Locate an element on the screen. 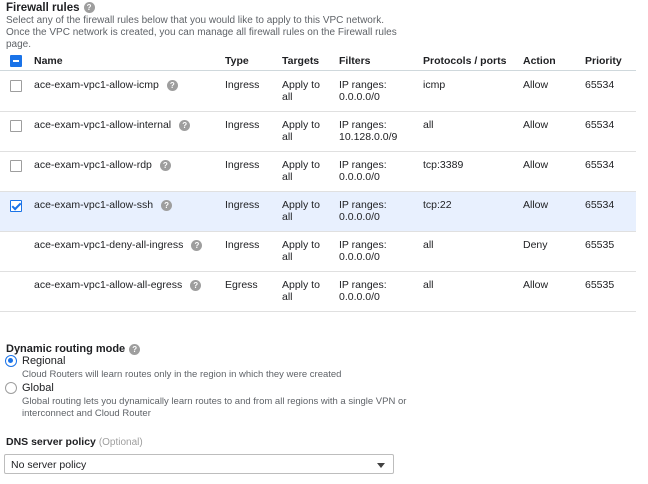 This screenshot has width=648, height=484. rule-name: ace-exam-vpc1-allow-icmp? is located at coordinates (126, 85).